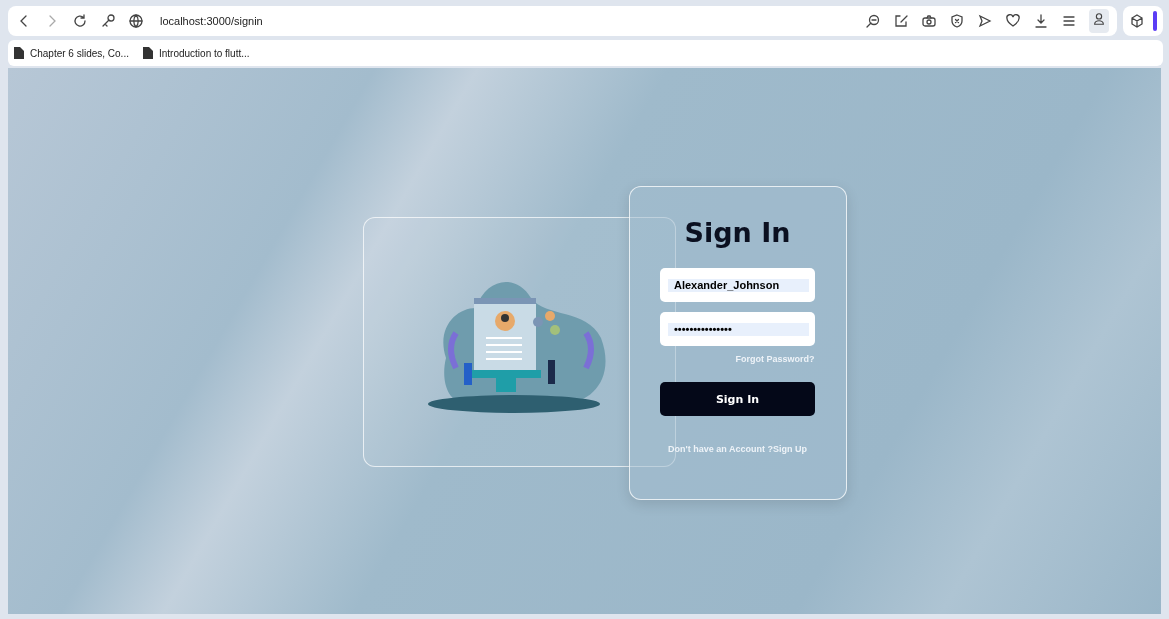  Describe the element at coordinates (901, 21) in the screenshot. I see `edit-icon` at that location.